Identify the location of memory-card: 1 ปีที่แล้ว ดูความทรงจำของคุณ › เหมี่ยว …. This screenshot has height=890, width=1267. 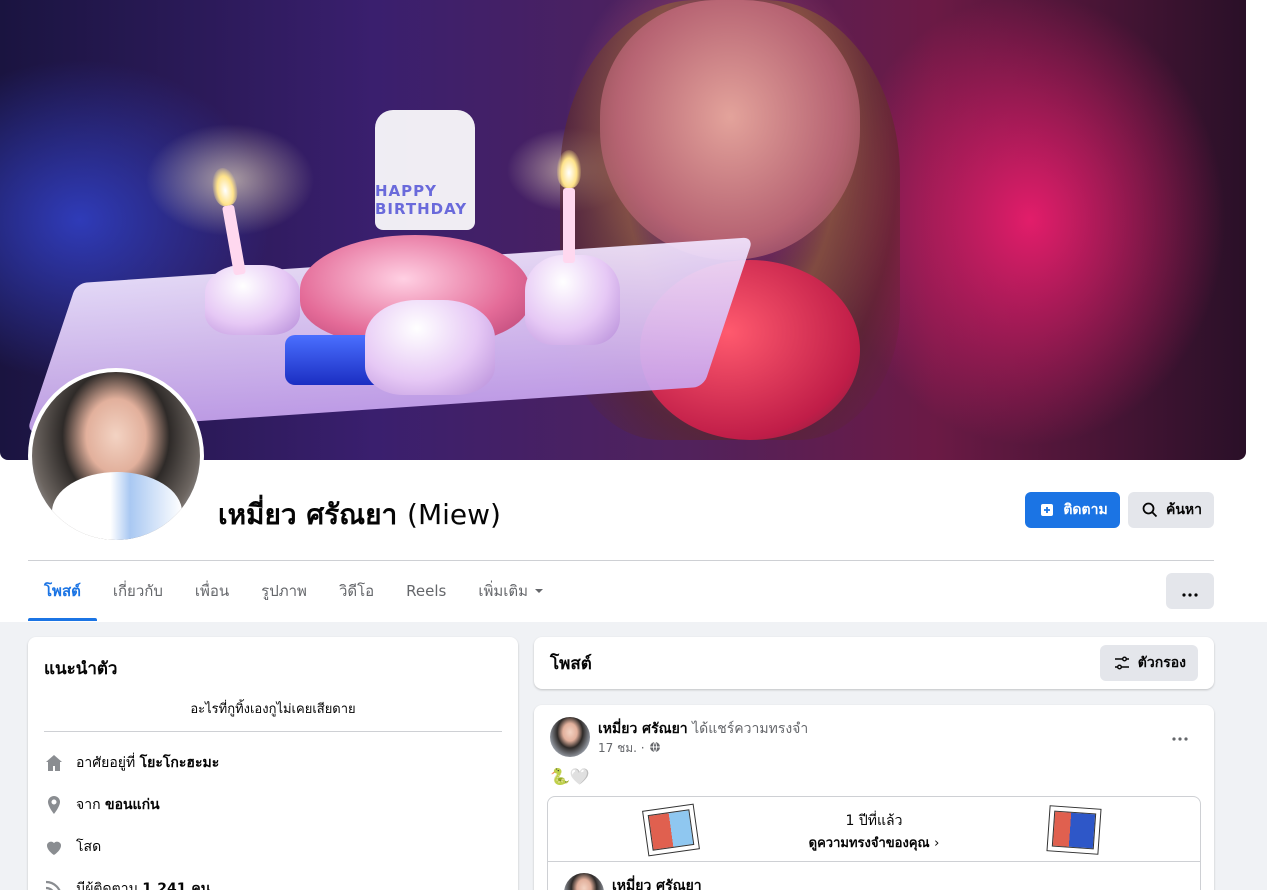
(874, 843).